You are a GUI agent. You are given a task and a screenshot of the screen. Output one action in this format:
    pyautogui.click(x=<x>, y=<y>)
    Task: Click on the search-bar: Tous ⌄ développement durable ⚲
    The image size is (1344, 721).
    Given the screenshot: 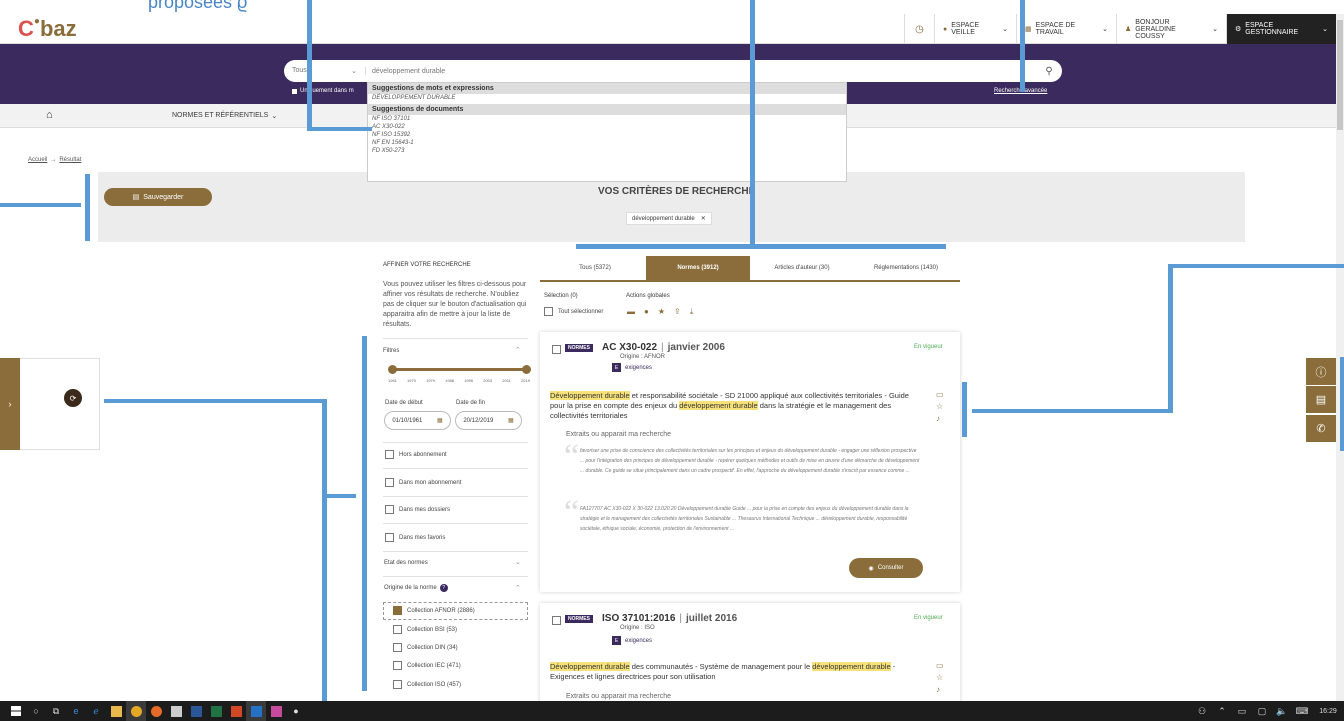 What is the action you would take?
    pyautogui.click(x=673, y=71)
    